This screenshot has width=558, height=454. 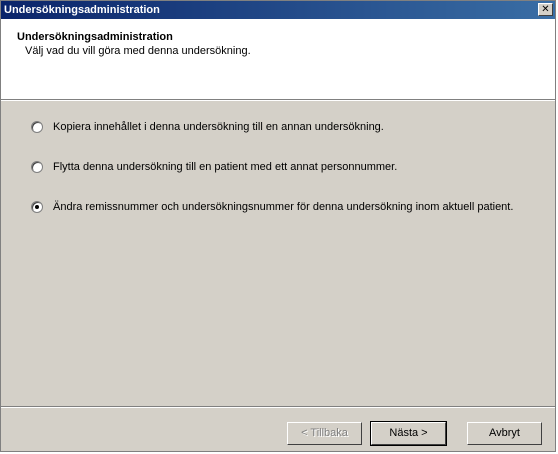 I want to click on close-button: ✕, so click(x=545, y=9).